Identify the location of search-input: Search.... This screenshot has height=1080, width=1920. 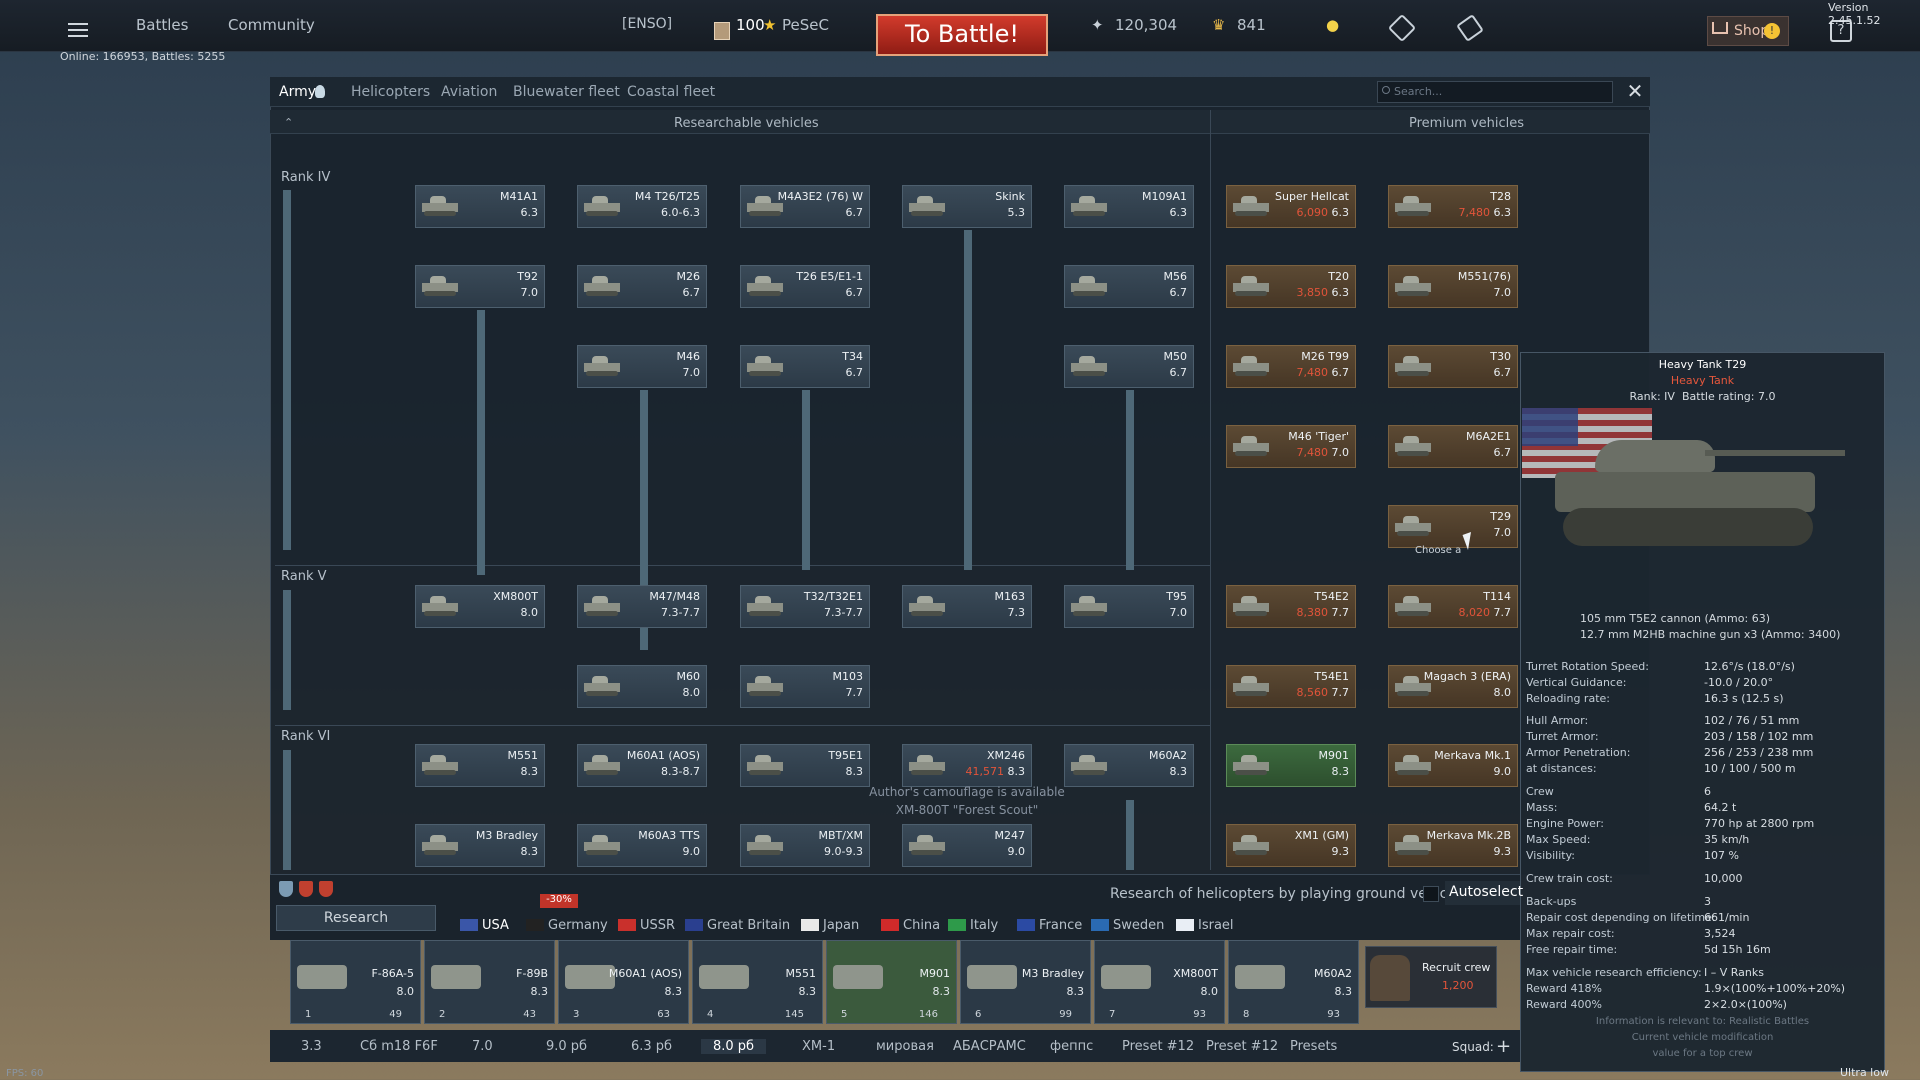
(1495, 92).